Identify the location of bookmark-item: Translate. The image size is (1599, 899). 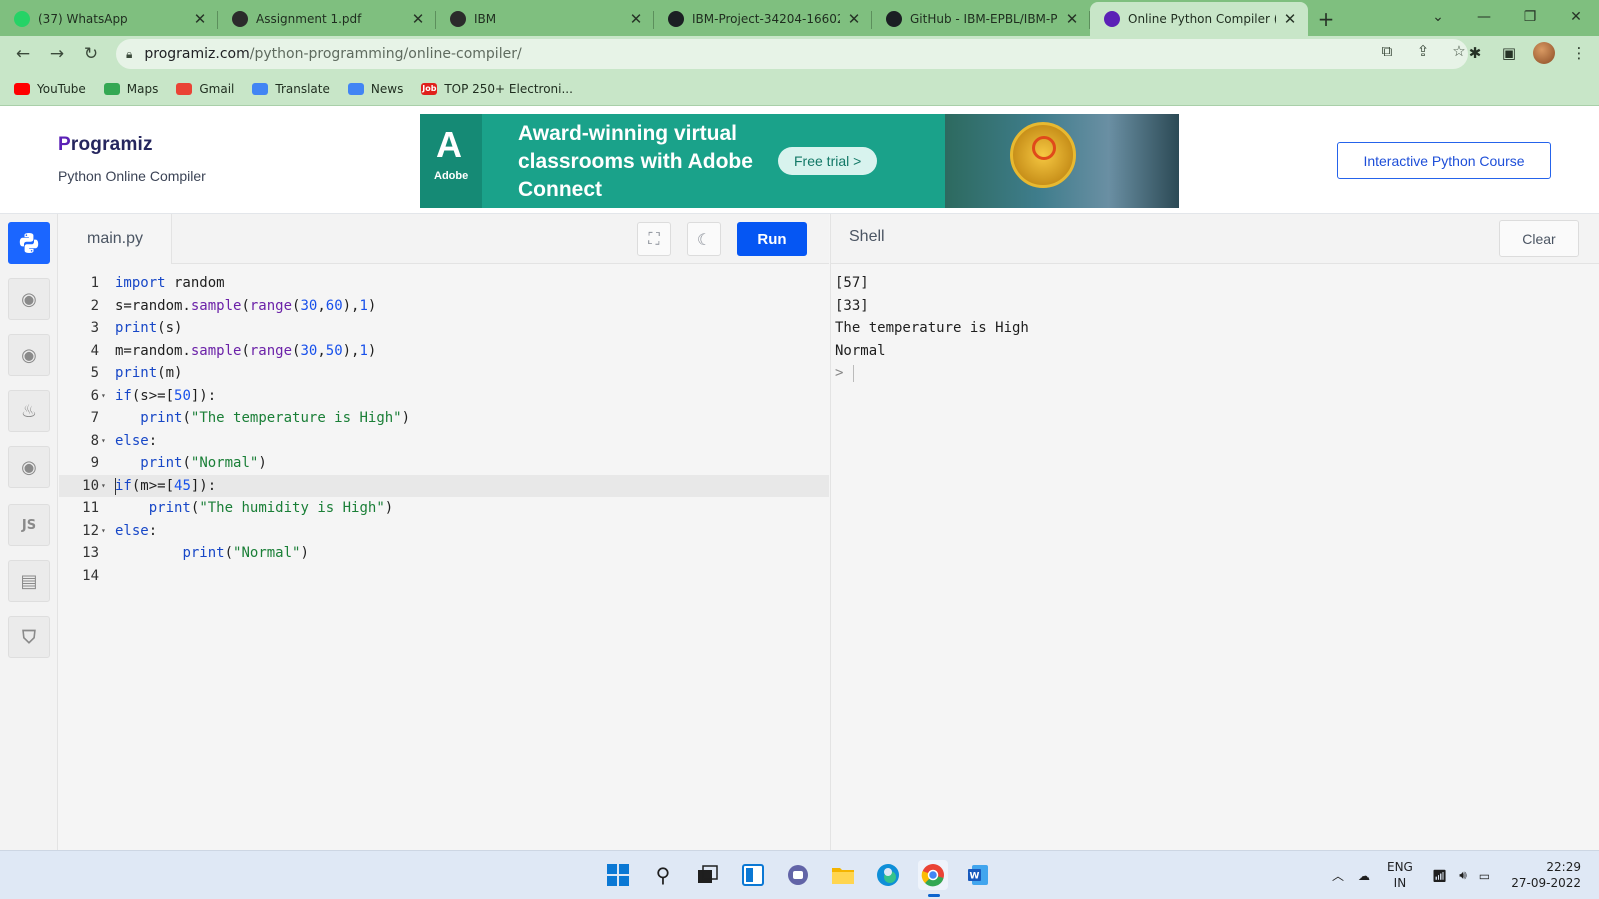
(291, 89).